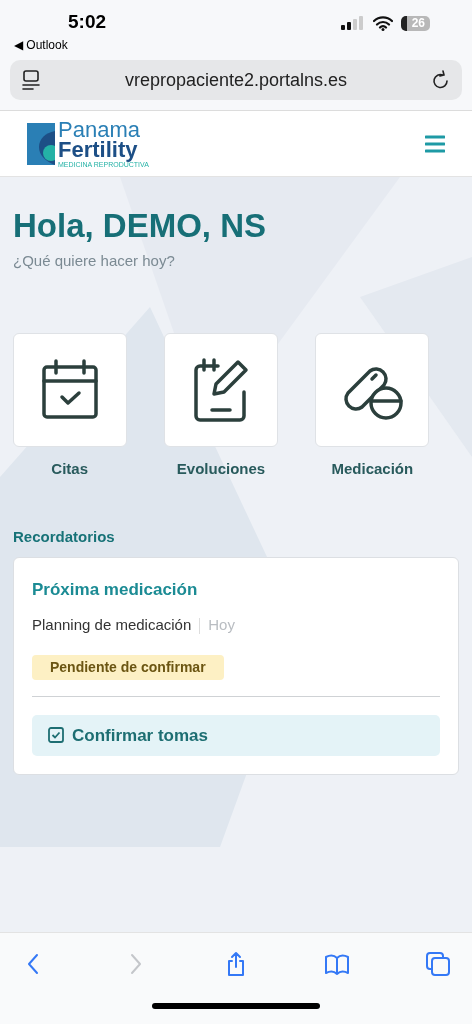 The height and width of the screenshot is (1024, 472). What do you see at coordinates (236, 735) in the screenshot?
I see `confirm-button: Confirmar tomas` at bounding box center [236, 735].